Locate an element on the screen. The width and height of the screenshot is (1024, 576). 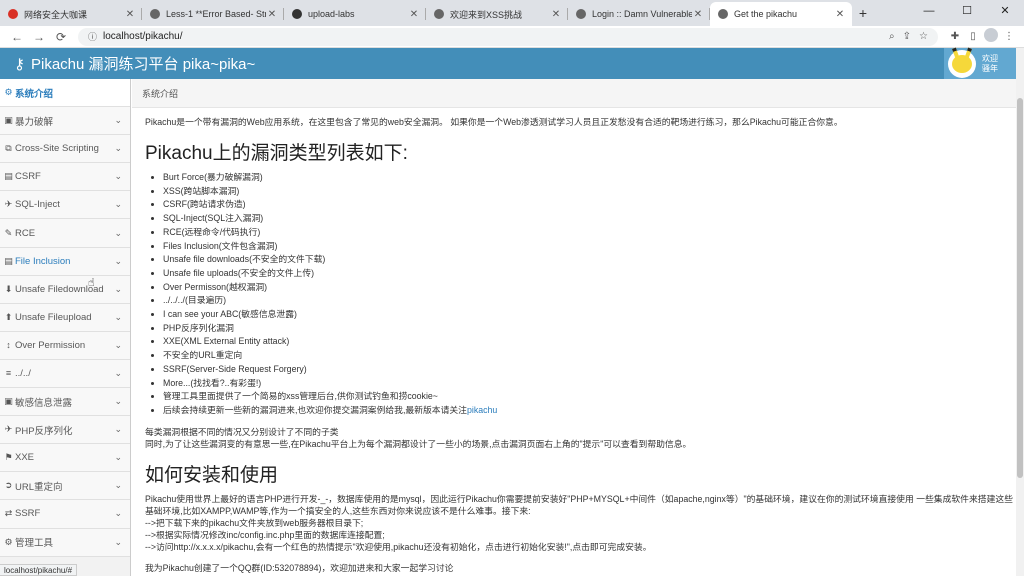
share-icon: ⇪ is located at coordinates (907, 36).